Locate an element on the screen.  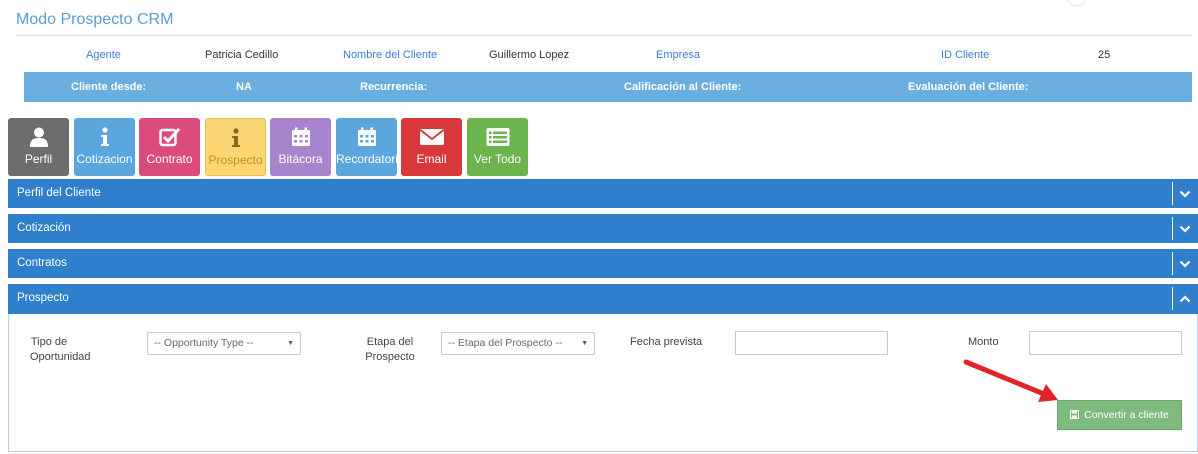
accordion-prospecto: Prospecto is located at coordinates (603, 299).